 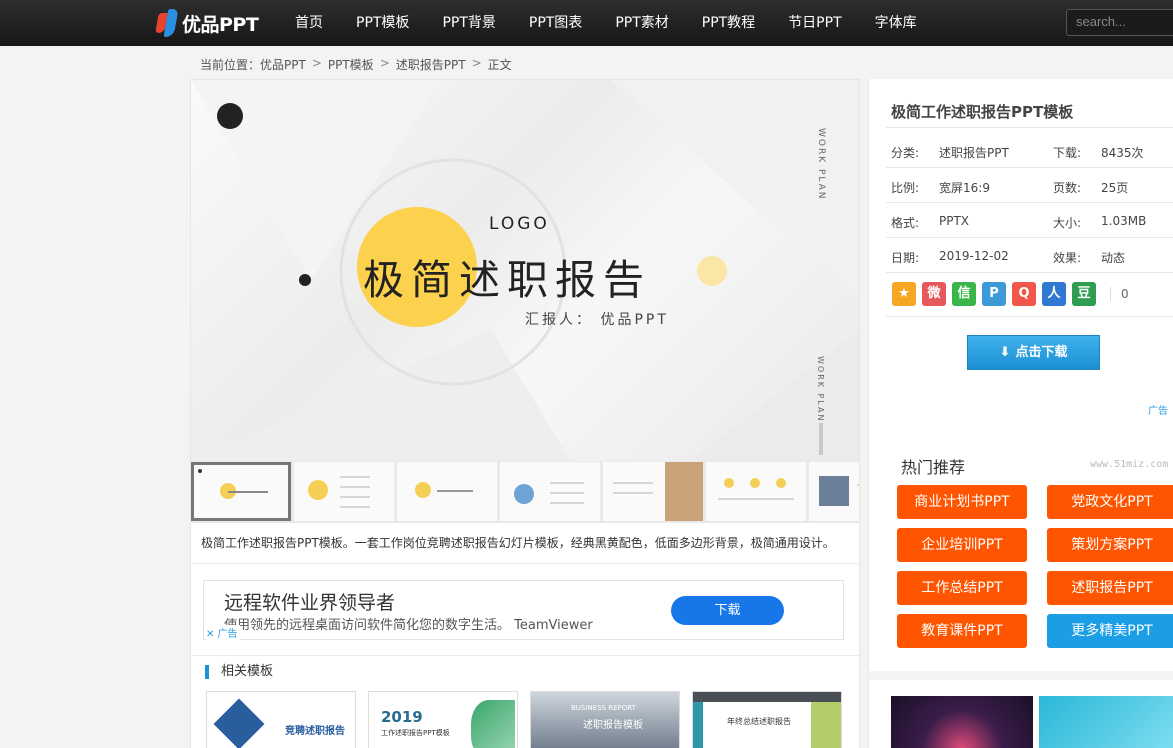 What do you see at coordinates (1067, 153) in the screenshot?
I see `meta-label-downloads: 下载:` at bounding box center [1067, 153].